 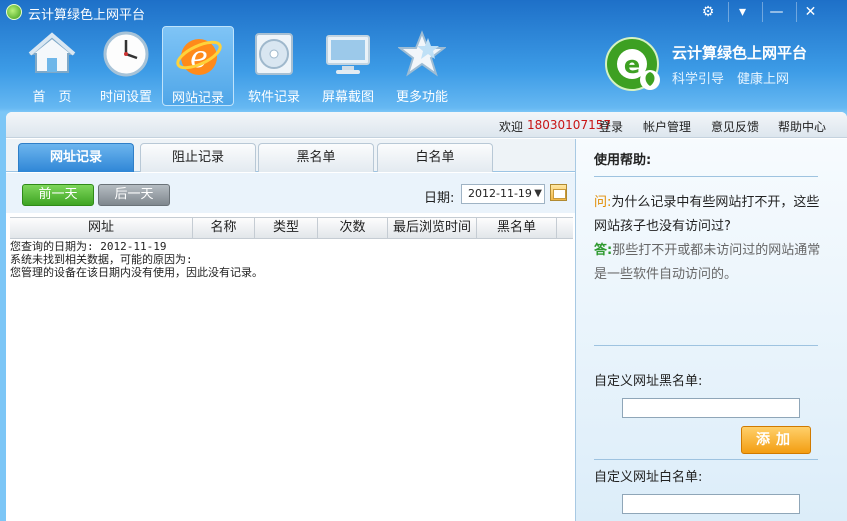 What do you see at coordinates (76, 157) in the screenshot?
I see `tab-url-records: 网址记录` at bounding box center [76, 157].